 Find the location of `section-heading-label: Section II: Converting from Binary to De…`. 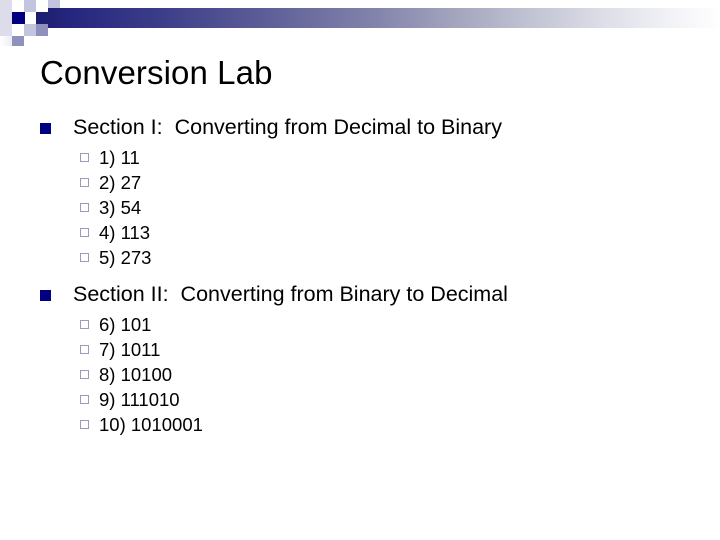

section-heading-label: Section II: Converting from Binary to De… is located at coordinates (290, 294).